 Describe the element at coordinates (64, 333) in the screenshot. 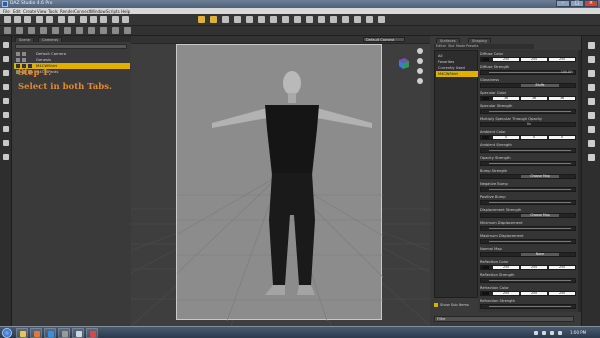

I see `taskbar-app-daz` at that location.